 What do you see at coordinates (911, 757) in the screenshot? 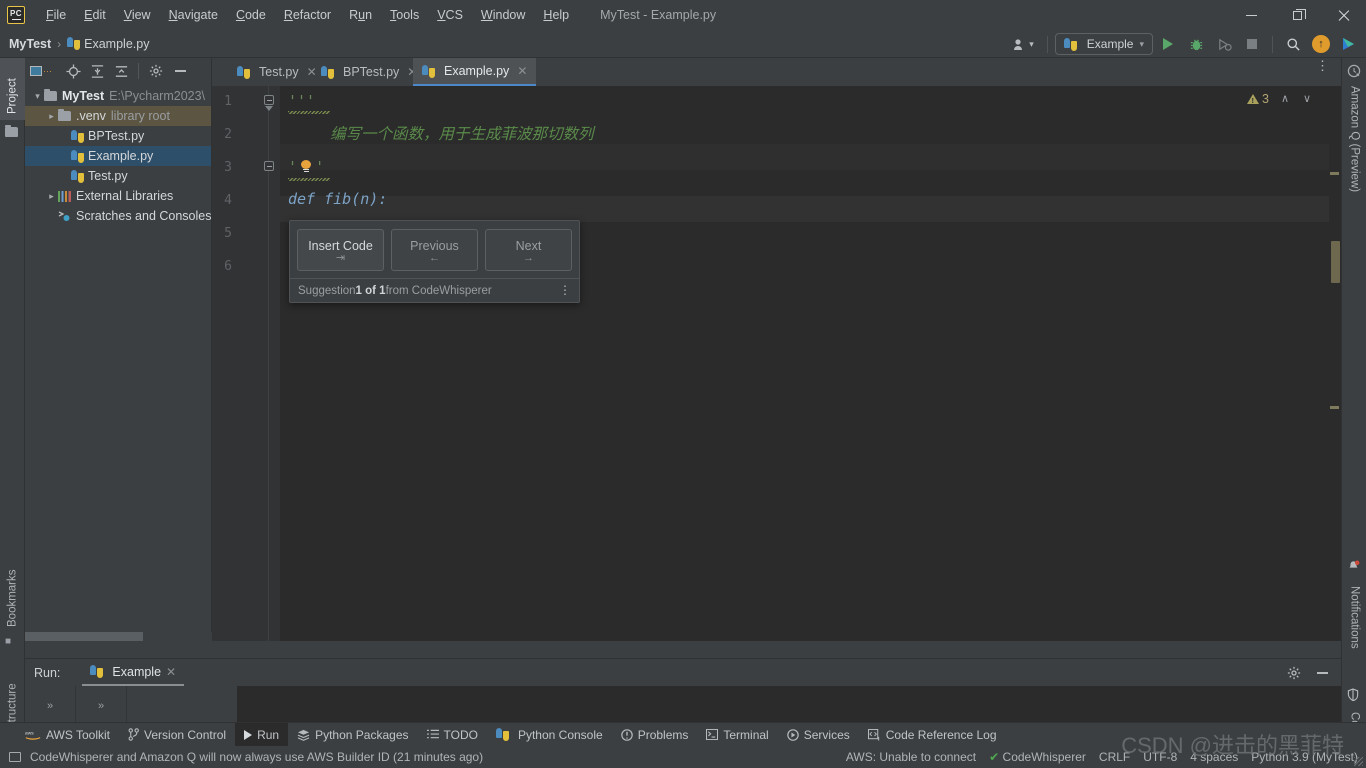
I see `aws-connection-status: AWS: Unable to connect` at bounding box center [911, 757].